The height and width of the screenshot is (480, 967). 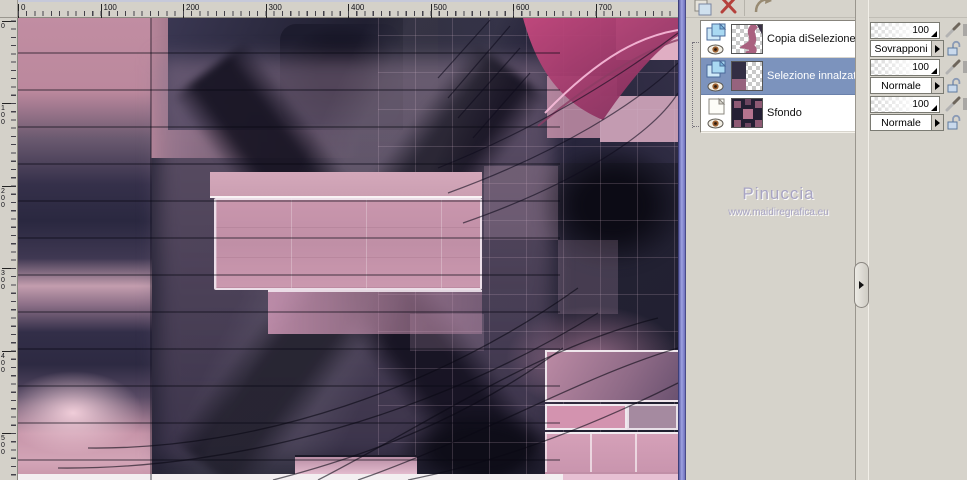 I want to click on edit-selection-icon, so click(x=763, y=8).